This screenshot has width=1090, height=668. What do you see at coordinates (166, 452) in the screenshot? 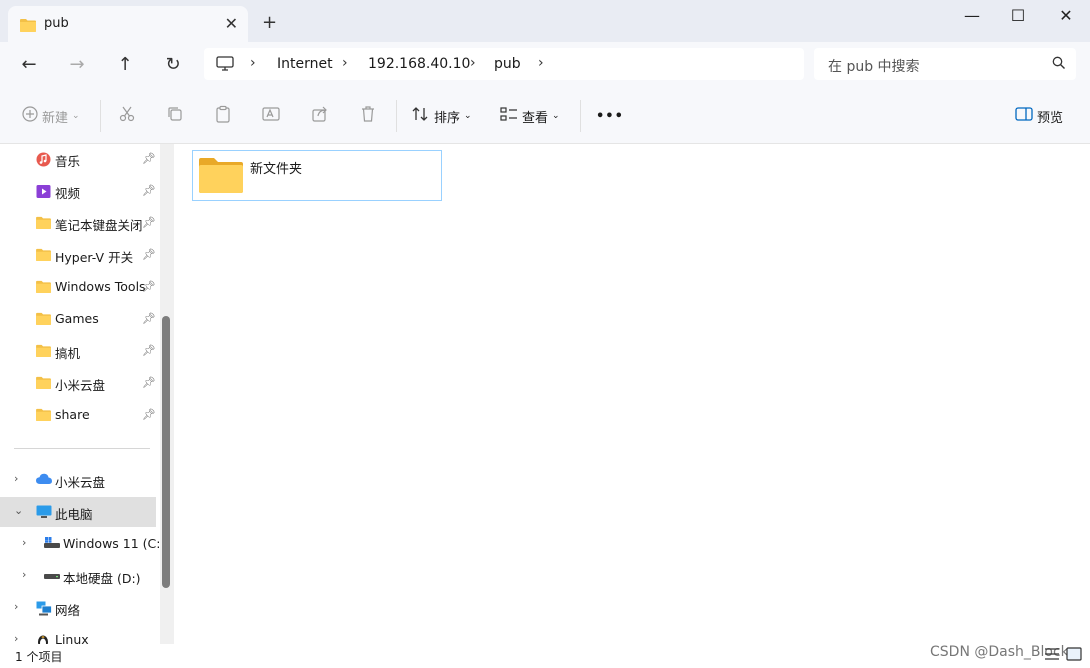
I see `sidebar-scrollbar-thumb` at bounding box center [166, 452].